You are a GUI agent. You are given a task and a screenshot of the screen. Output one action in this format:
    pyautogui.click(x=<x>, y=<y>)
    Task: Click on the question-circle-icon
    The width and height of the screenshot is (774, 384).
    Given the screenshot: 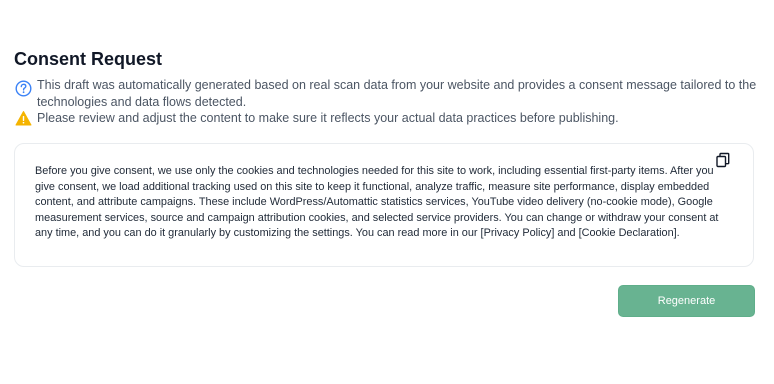 What is the action you would take?
    pyautogui.click(x=23, y=88)
    